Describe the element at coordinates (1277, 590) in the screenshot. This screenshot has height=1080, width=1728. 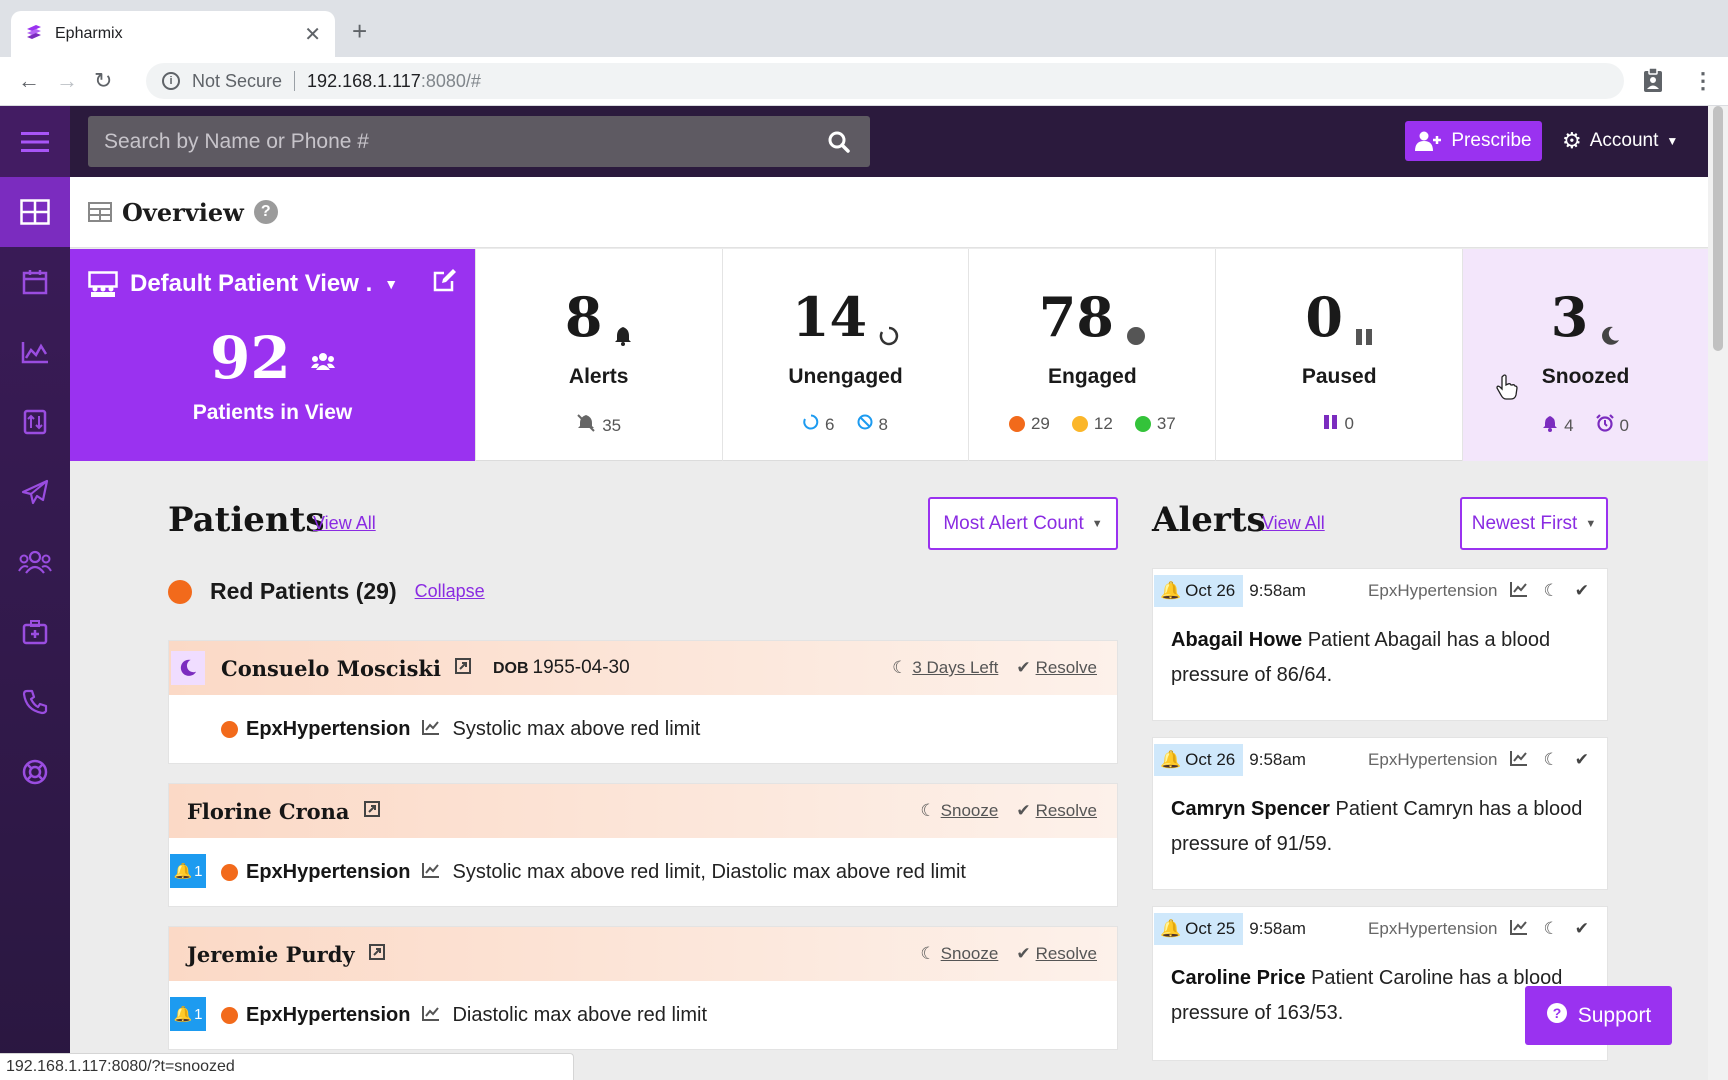
I see `alert-time: 9:58am` at that location.